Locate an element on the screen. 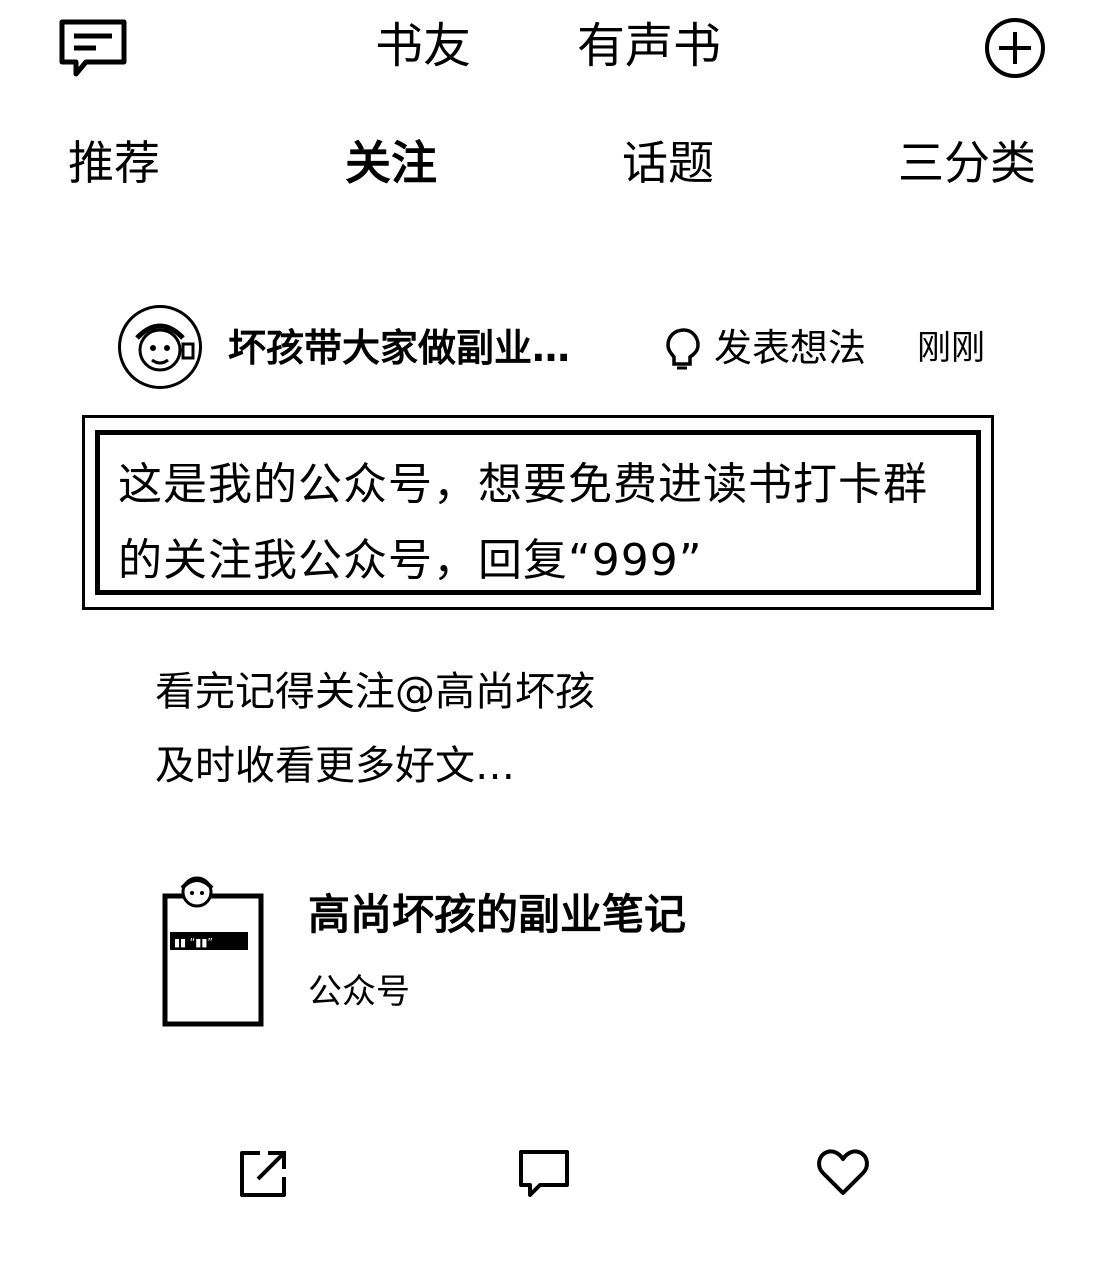 The image size is (1107, 1280). highlight-text: 这是我的公众号，想要免费进读书打卡群的关注我公众号，回复“999” is located at coordinates (523, 522).